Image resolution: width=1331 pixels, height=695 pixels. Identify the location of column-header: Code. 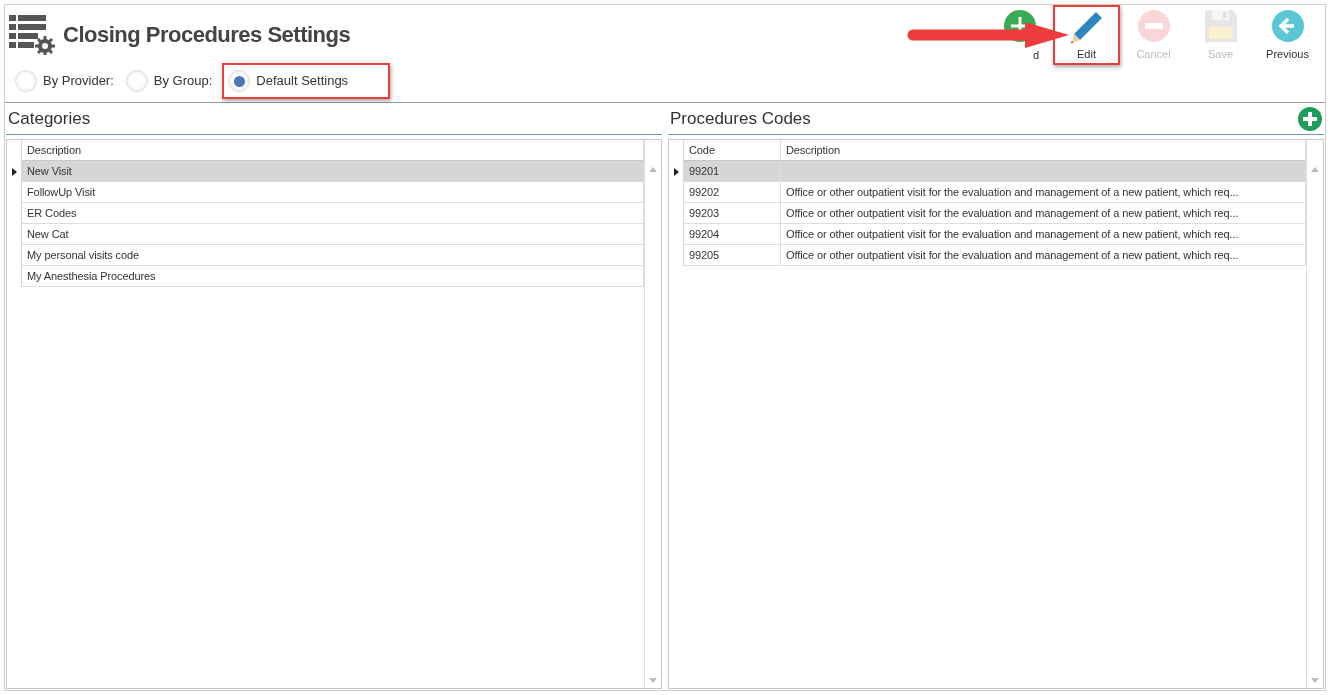
(732, 150).